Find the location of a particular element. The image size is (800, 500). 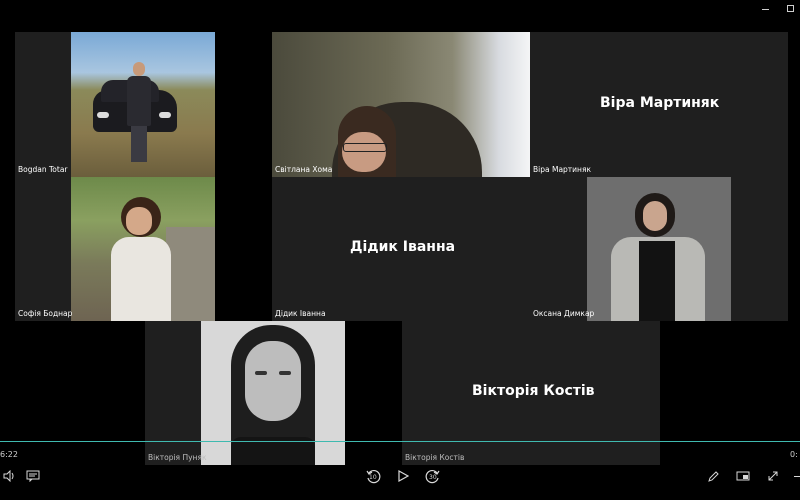

play-icon is located at coordinates (403, 476).